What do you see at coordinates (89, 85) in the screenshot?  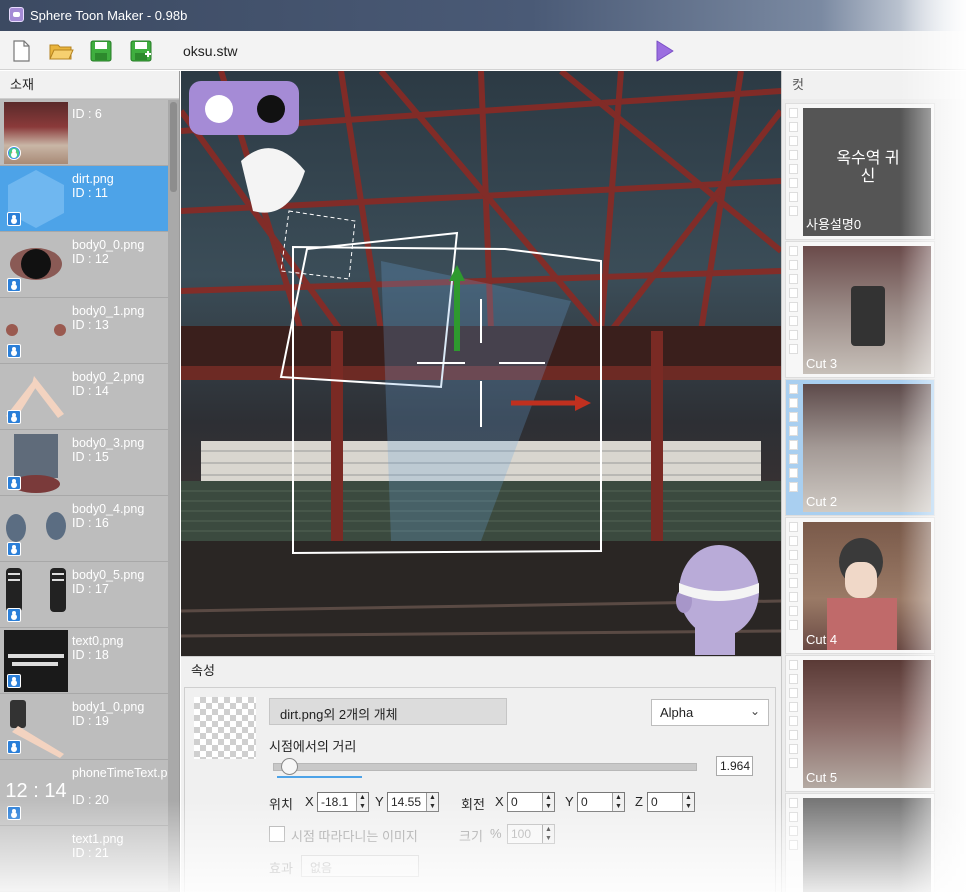 I see `assets-header: 소재` at bounding box center [89, 85].